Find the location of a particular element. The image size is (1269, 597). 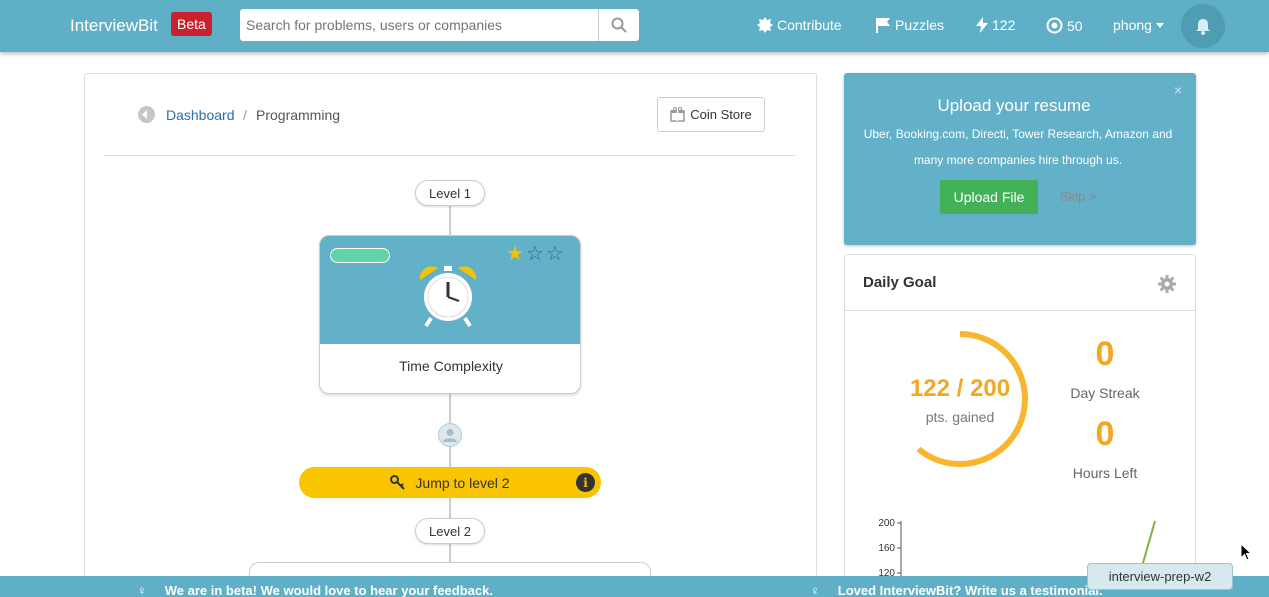

daily-goal-title: Daily Goal is located at coordinates (900, 282).